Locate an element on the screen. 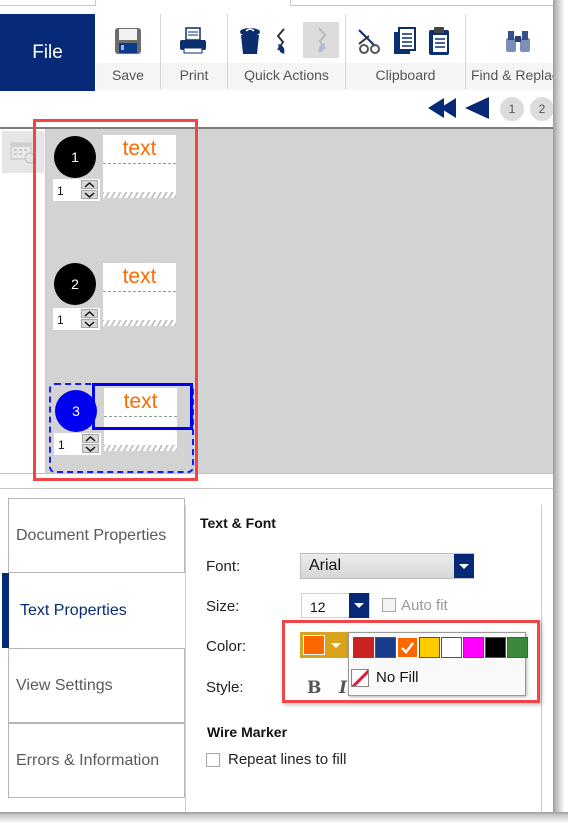 Image resolution: width=568 pixels, height=829 pixels. repeat-lines-checkbox is located at coordinates (213, 760).